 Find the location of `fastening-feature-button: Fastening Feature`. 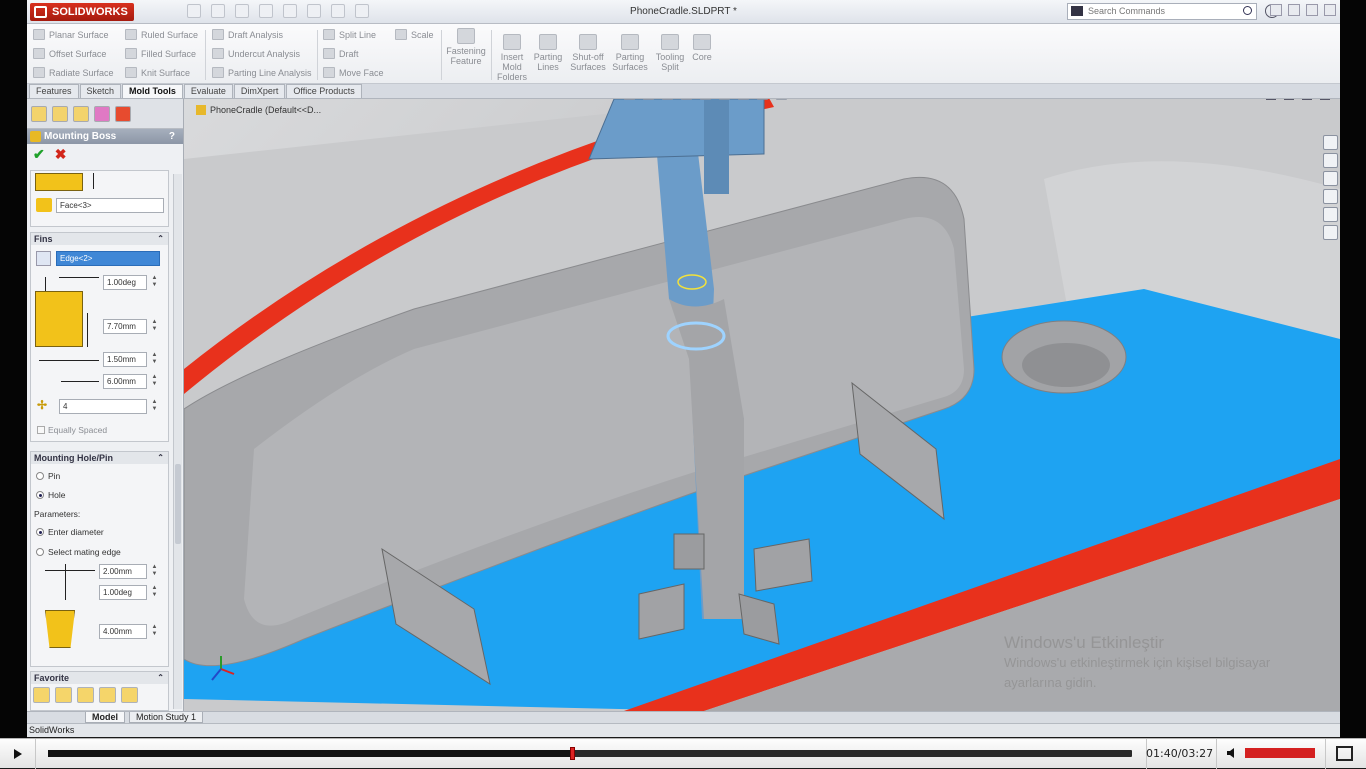

fastening-feature-button: Fastening Feature is located at coordinates (466, 47).